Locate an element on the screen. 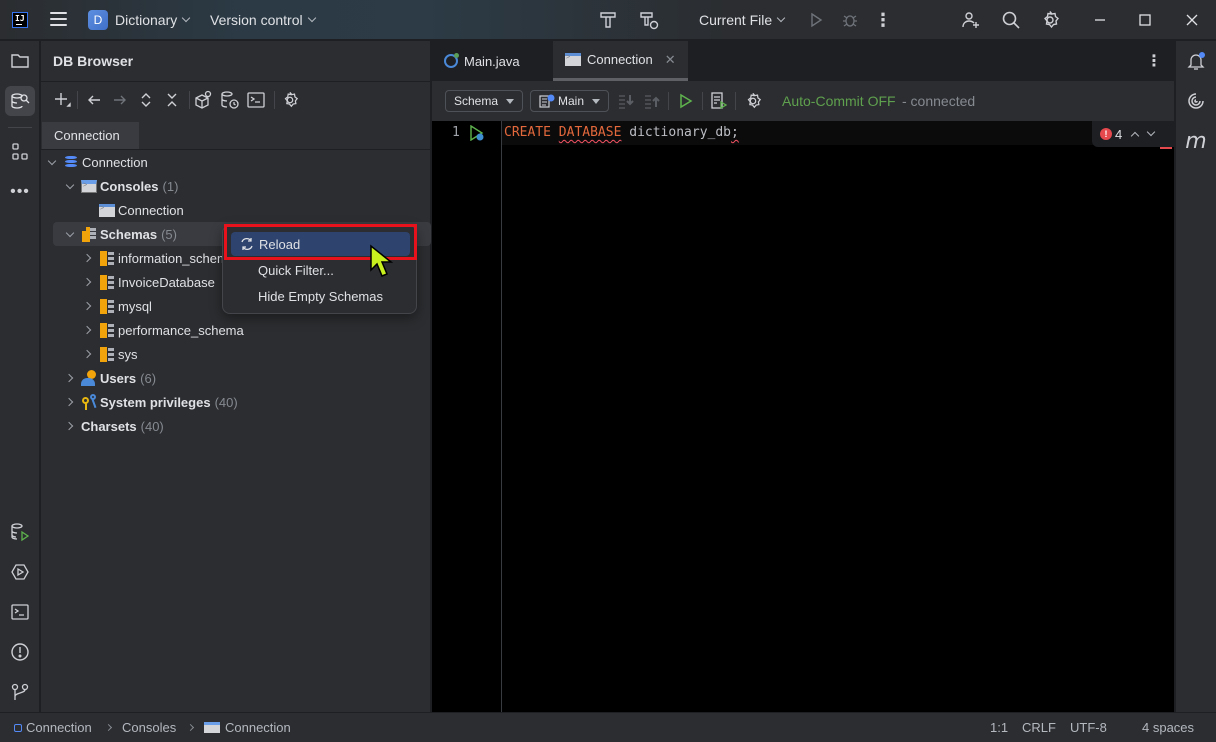  indent-setting: 4 spaces is located at coordinates (1168, 727).